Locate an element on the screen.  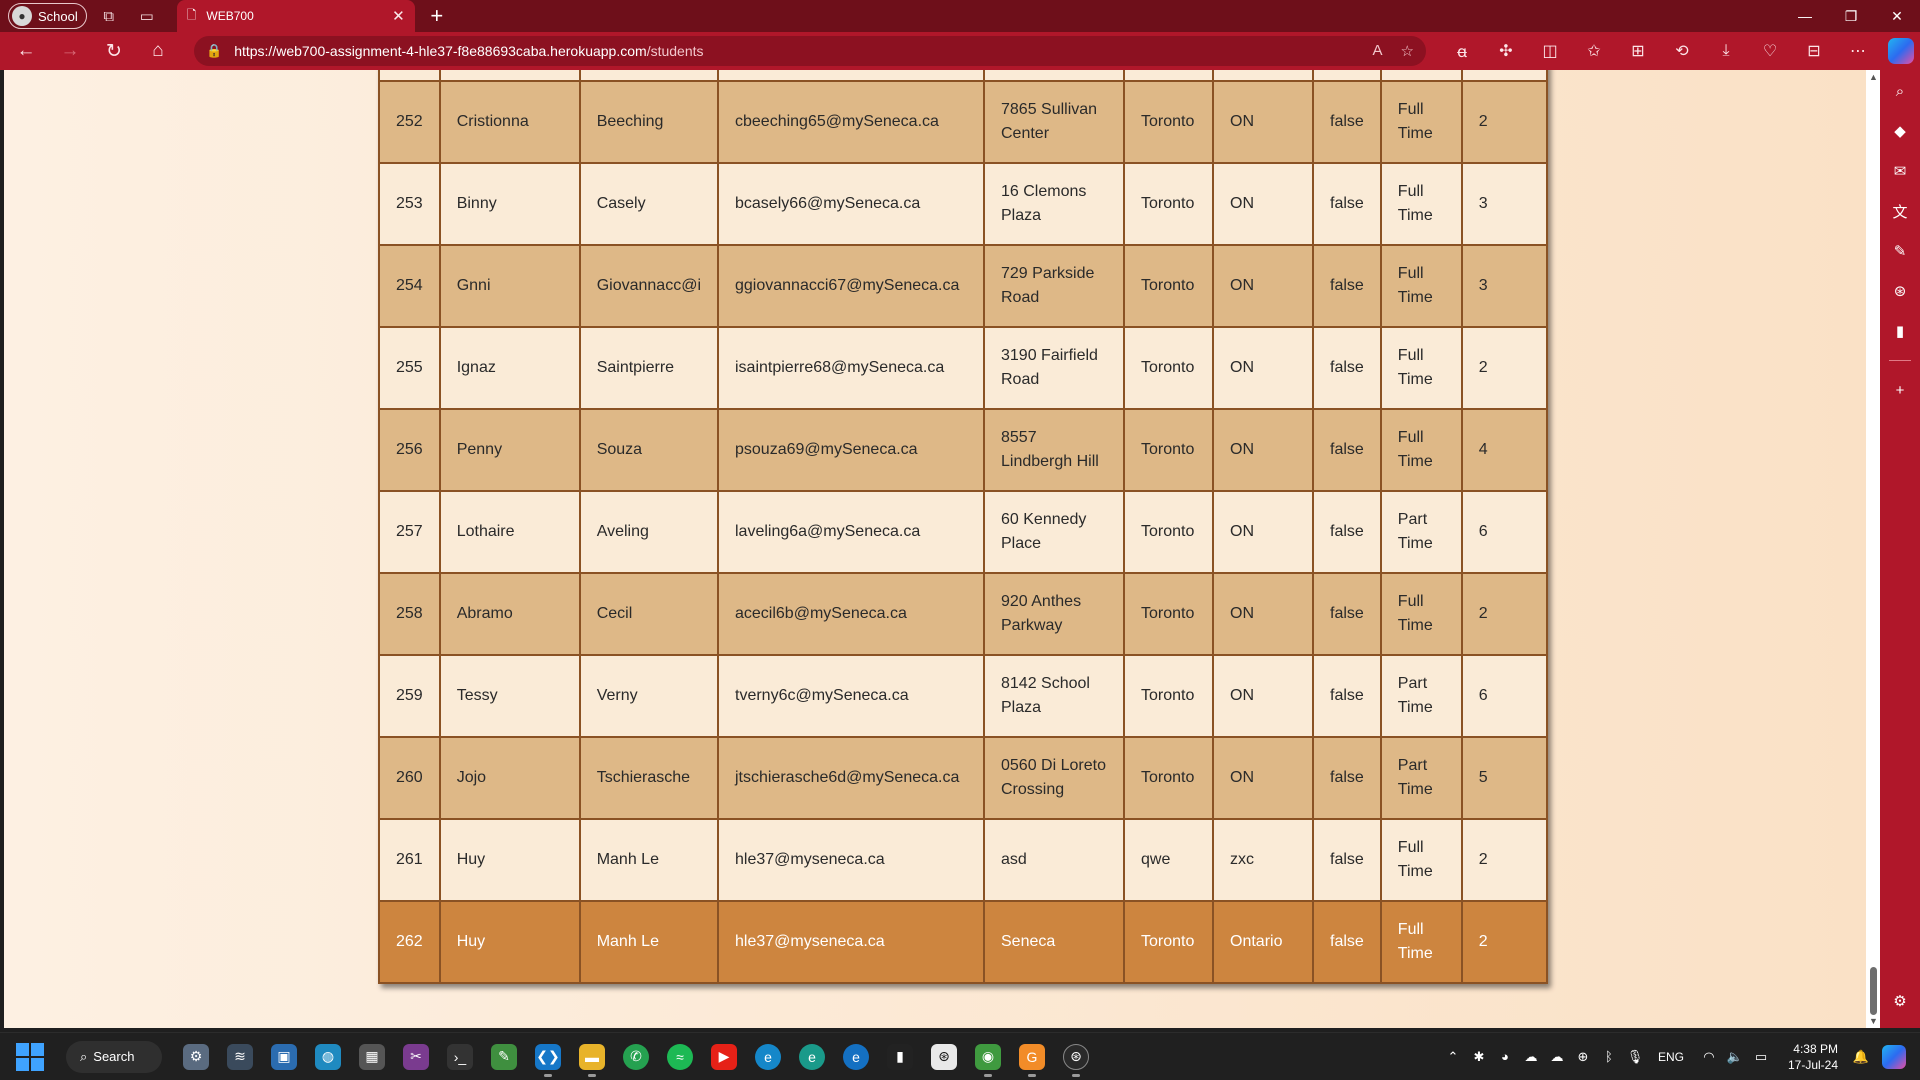
onedrive-icon: ☁ is located at coordinates (1557, 1057).